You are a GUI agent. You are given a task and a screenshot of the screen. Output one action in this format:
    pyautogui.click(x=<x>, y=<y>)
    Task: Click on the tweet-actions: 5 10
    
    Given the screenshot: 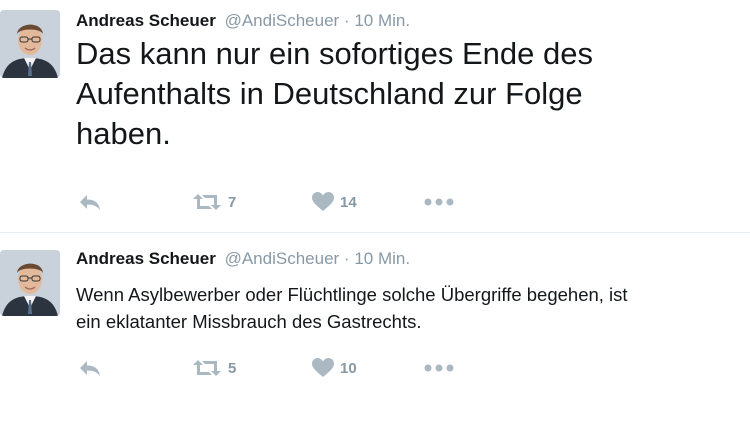 What is the action you would take?
    pyautogui.click(x=276, y=368)
    